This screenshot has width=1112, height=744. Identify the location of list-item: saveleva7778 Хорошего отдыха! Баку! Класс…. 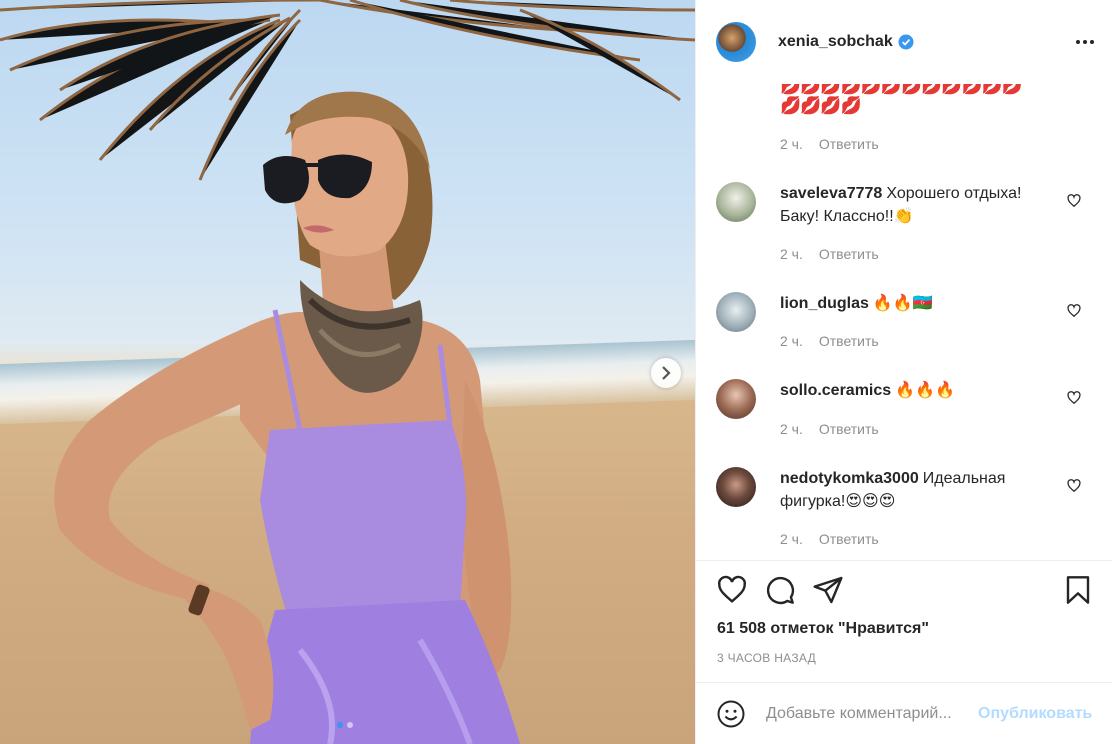
(915, 205).